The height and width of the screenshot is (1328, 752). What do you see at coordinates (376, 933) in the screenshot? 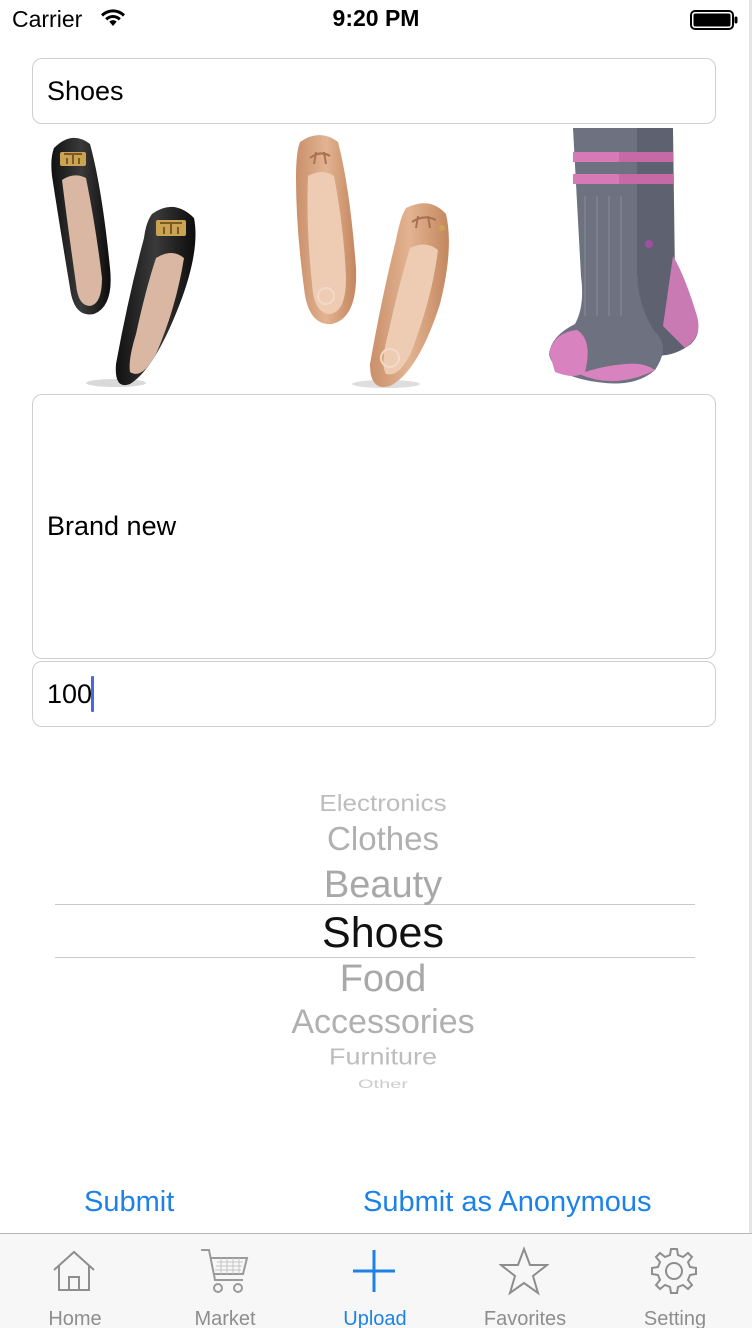
I see `picker-option-shoes-selected: Shoes` at bounding box center [376, 933].